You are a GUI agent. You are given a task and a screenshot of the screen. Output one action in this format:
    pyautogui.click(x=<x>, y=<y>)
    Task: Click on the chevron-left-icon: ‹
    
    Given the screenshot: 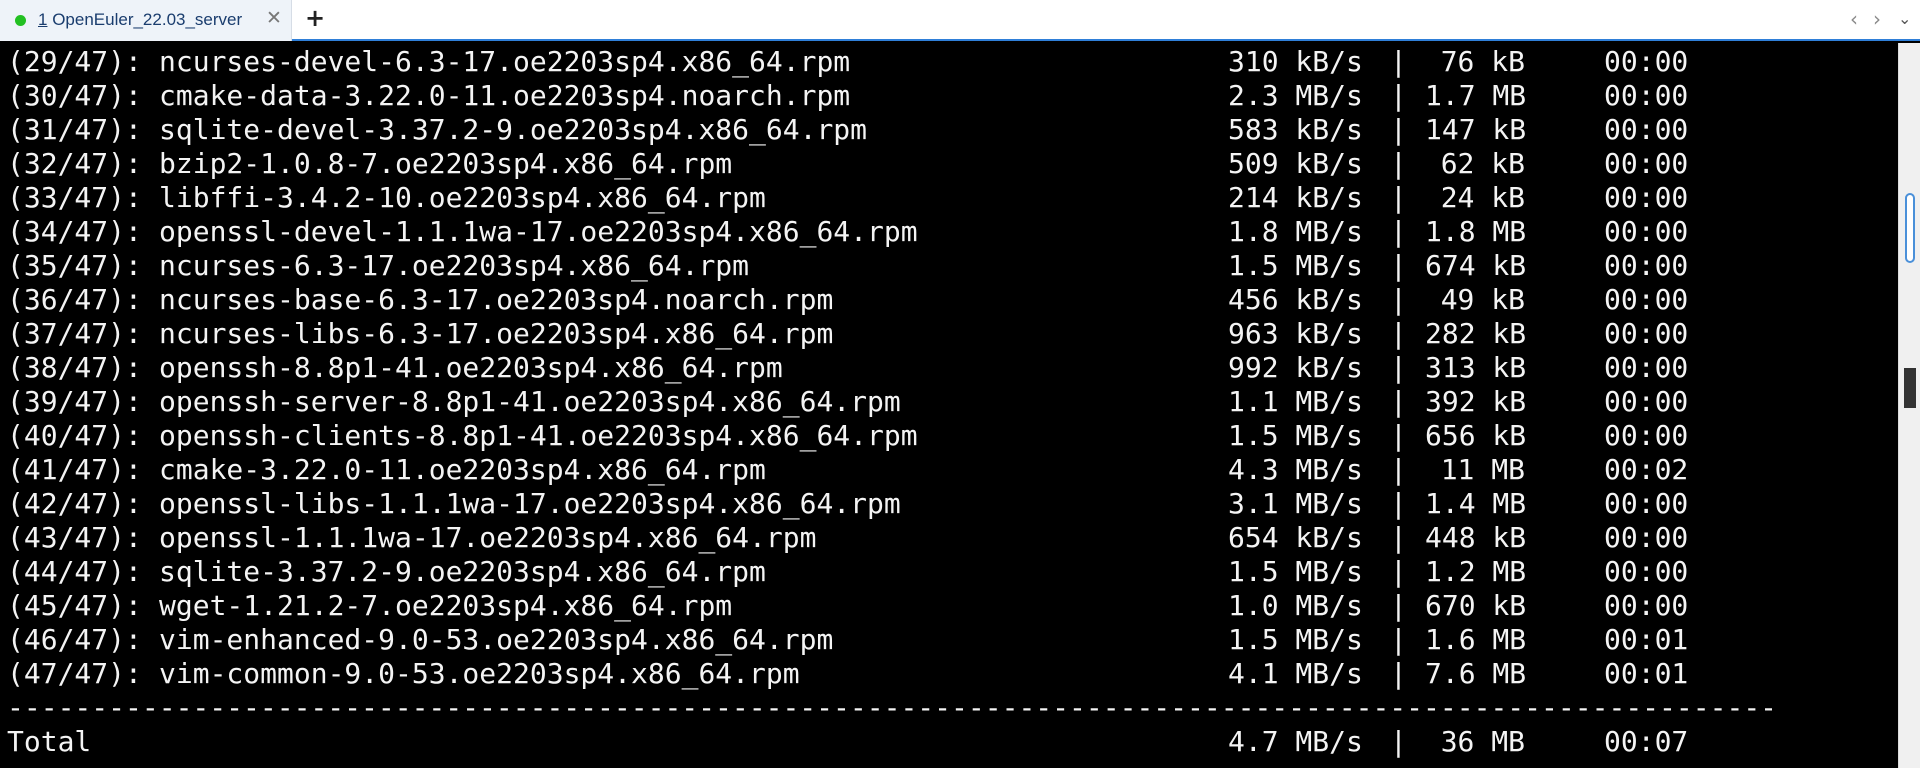 What is the action you would take?
    pyautogui.click(x=1854, y=19)
    